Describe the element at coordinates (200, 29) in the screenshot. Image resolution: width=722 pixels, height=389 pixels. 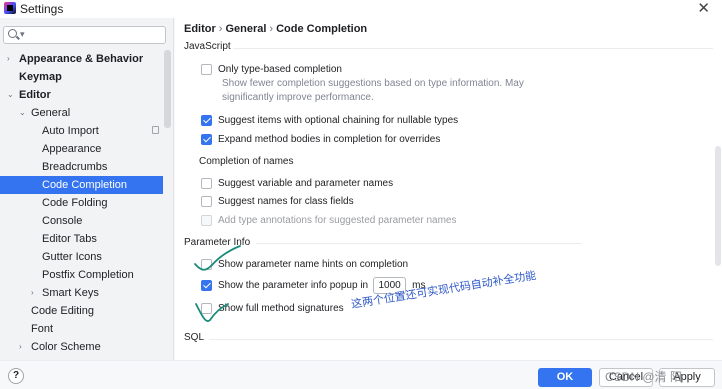
I see `breadcrumb-editor: Editor` at that location.